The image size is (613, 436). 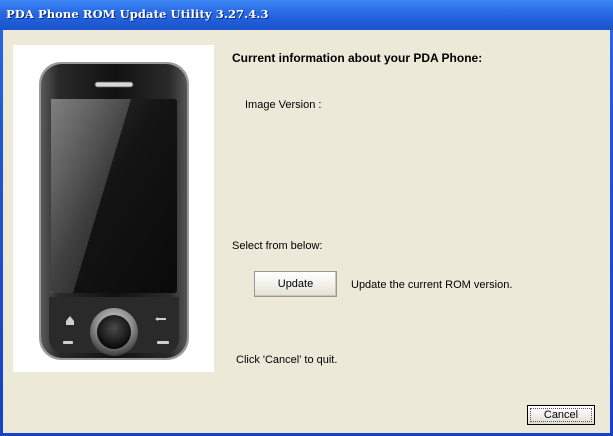 What do you see at coordinates (306, 15) in the screenshot?
I see `title-bar: PDA Phone ROM Update Utility 3.27.4.3` at bounding box center [306, 15].